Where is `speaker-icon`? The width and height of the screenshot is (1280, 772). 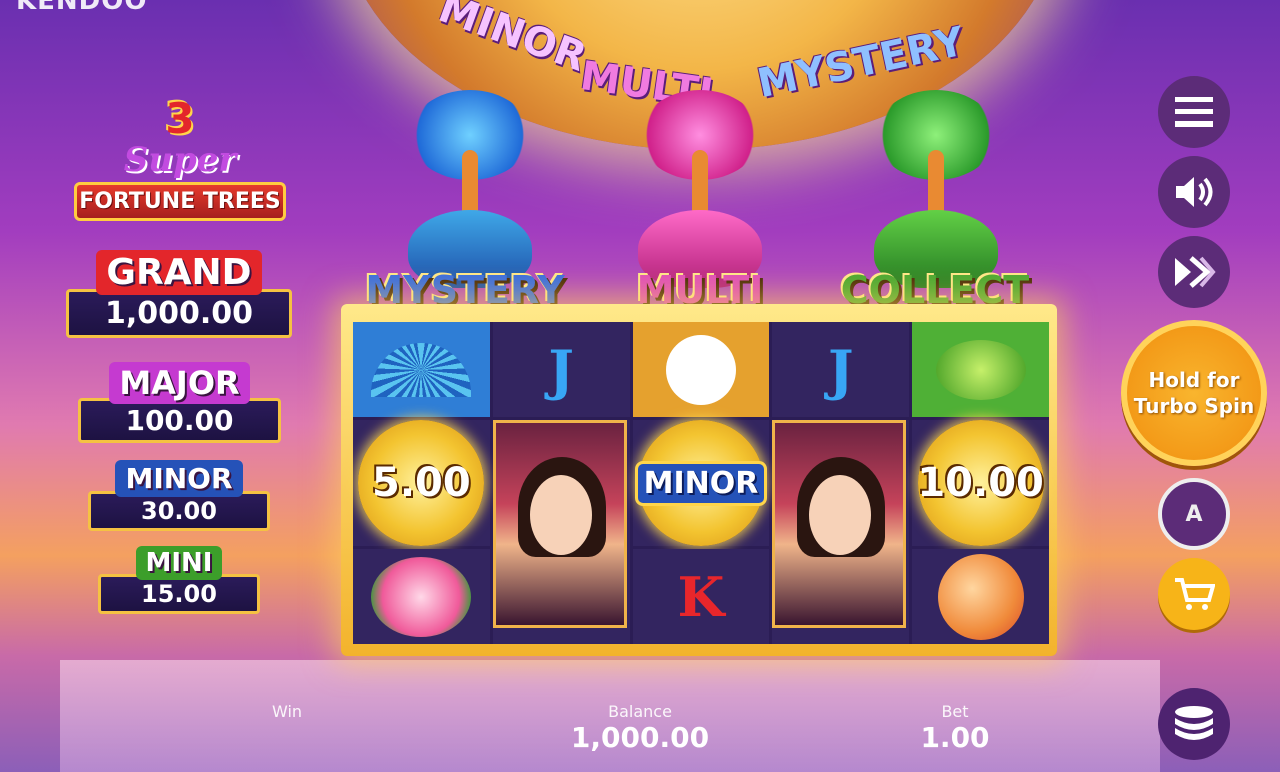
speaker-icon is located at coordinates (1194, 192).